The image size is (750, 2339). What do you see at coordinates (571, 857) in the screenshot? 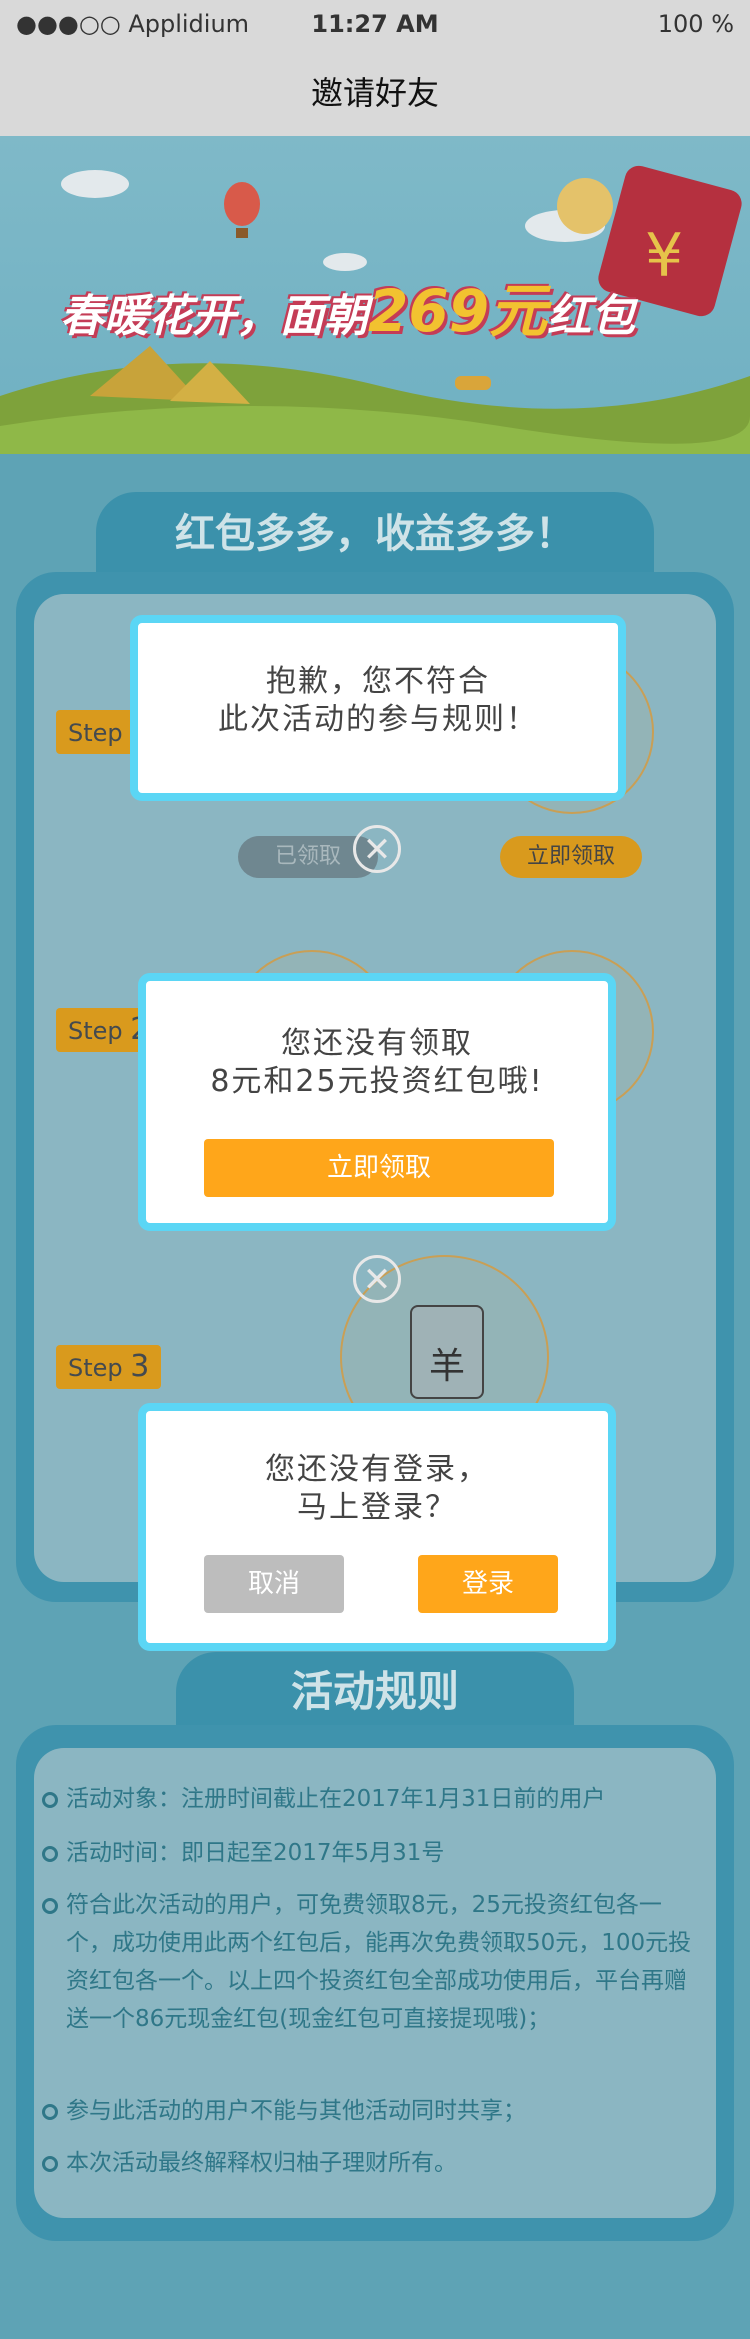
I see `claim-pill: 立即领取` at bounding box center [571, 857].